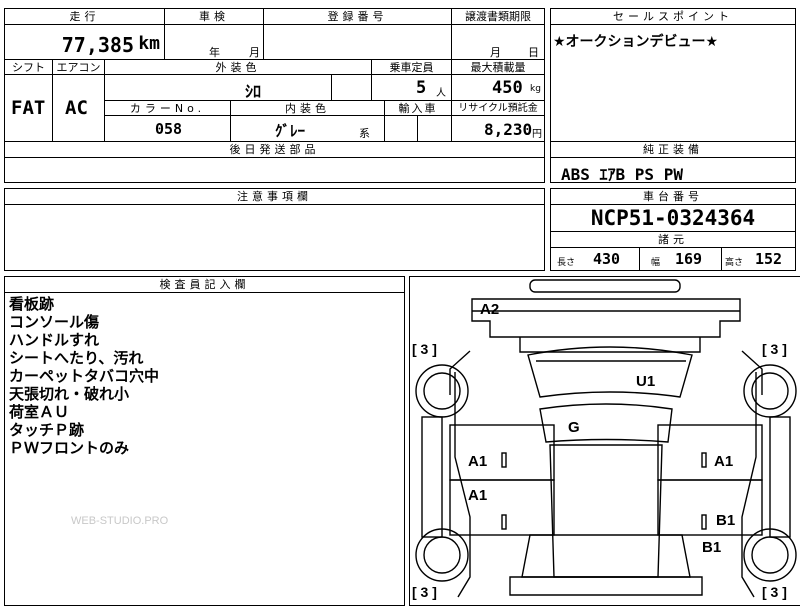 This screenshot has width=800, height=607. Describe the element at coordinates (710, 507) in the screenshot. I see `right-rear-door` at that location.